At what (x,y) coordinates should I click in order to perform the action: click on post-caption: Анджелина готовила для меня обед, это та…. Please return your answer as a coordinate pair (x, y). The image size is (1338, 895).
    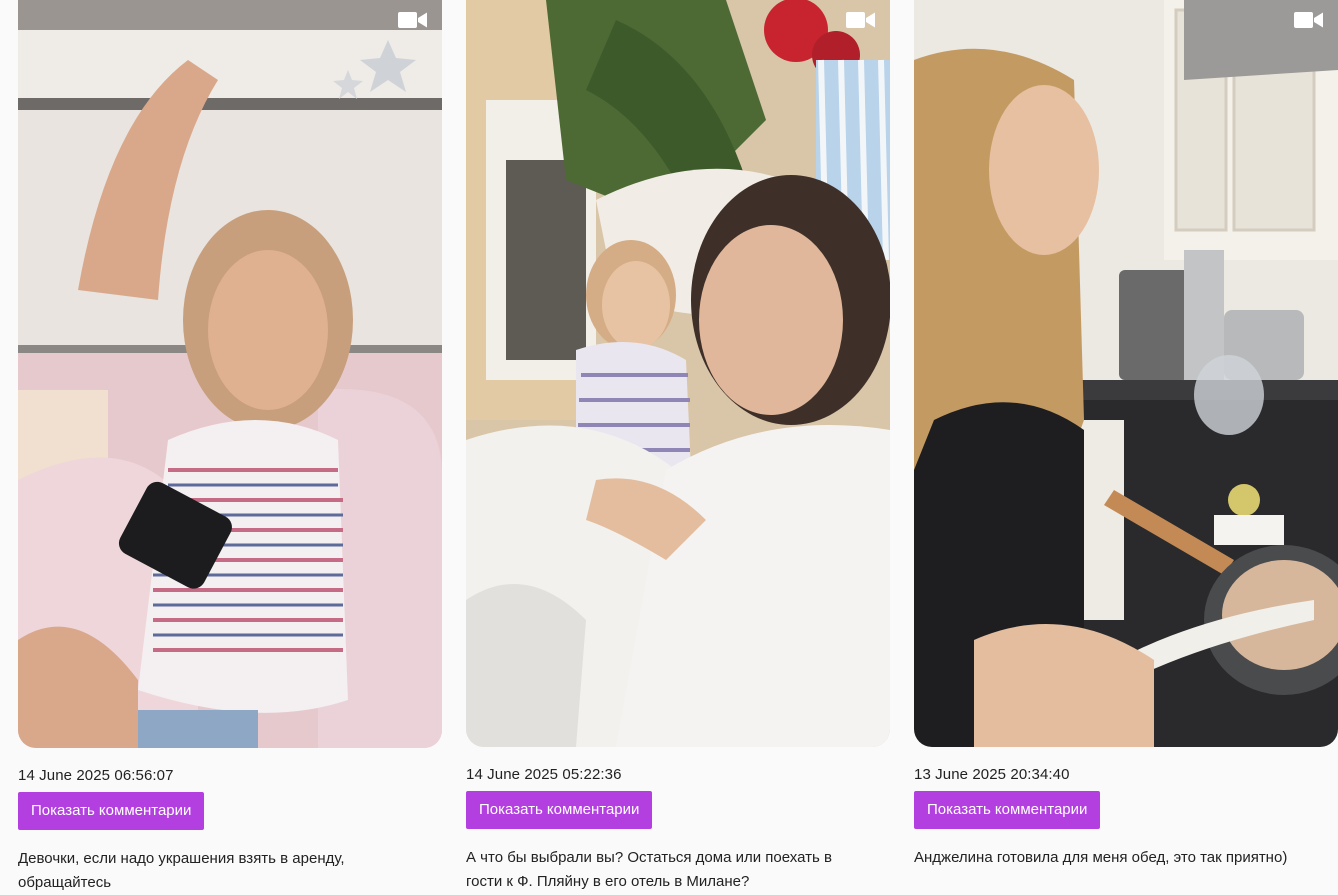
    Looking at the image, I should click on (1101, 857).